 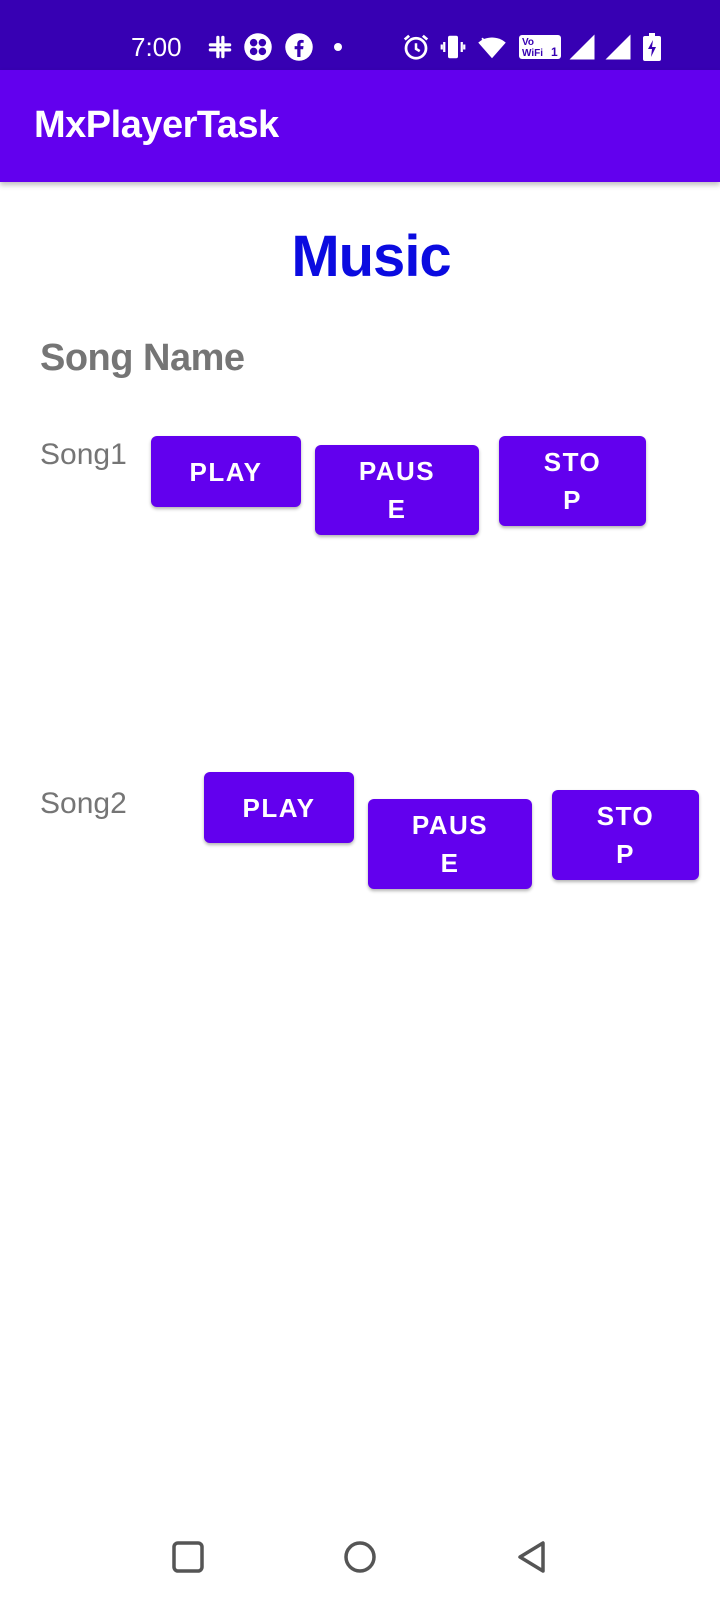 What do you see at coordinates (338, 47) in the screenshot?
I see `notification-dot-icon` at bounding box center [338, 47].